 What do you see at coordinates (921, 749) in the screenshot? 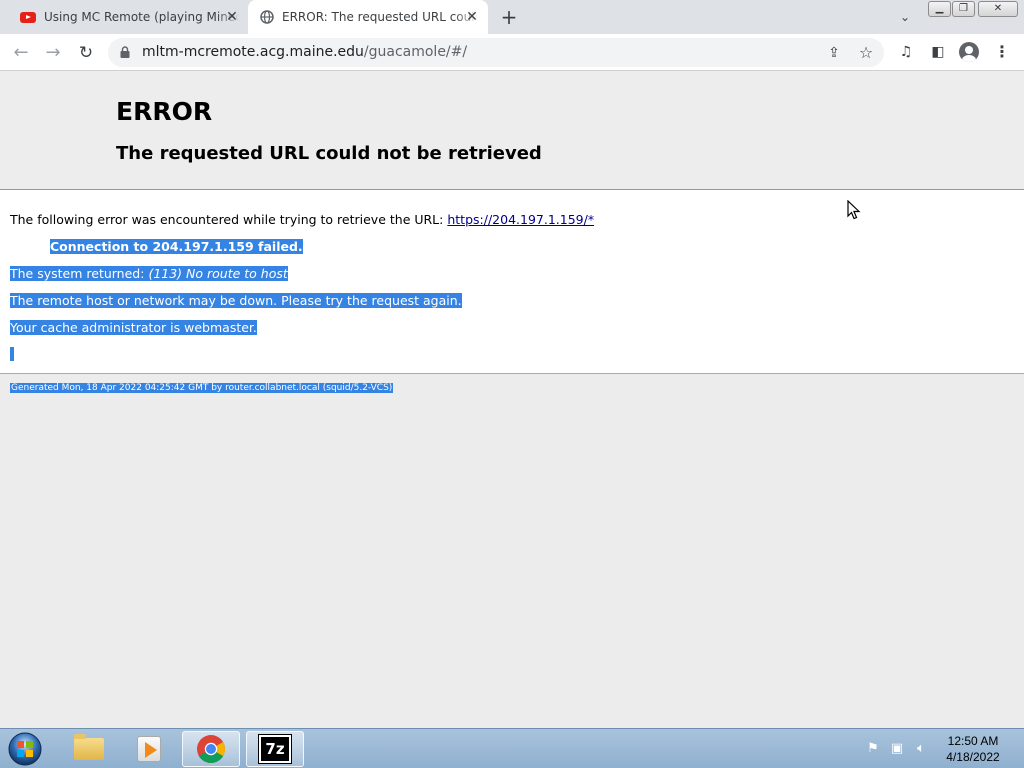
I see `volume-icon: 🔈︎` at bounding box center [921, 749].